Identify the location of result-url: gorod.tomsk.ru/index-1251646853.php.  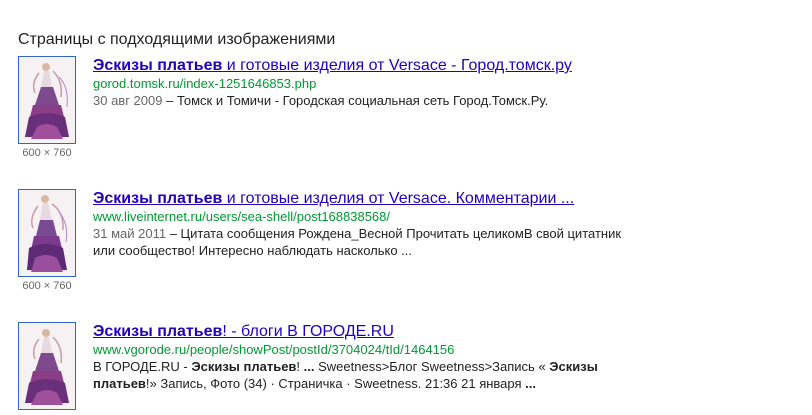
(450, 84).